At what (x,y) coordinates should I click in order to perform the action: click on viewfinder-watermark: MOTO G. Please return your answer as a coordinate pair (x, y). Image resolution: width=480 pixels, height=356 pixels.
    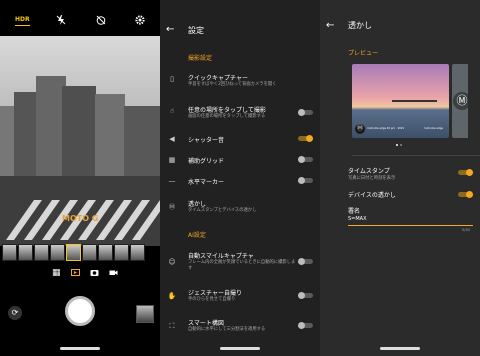
    Looking at the image, I should click on (80, 218).